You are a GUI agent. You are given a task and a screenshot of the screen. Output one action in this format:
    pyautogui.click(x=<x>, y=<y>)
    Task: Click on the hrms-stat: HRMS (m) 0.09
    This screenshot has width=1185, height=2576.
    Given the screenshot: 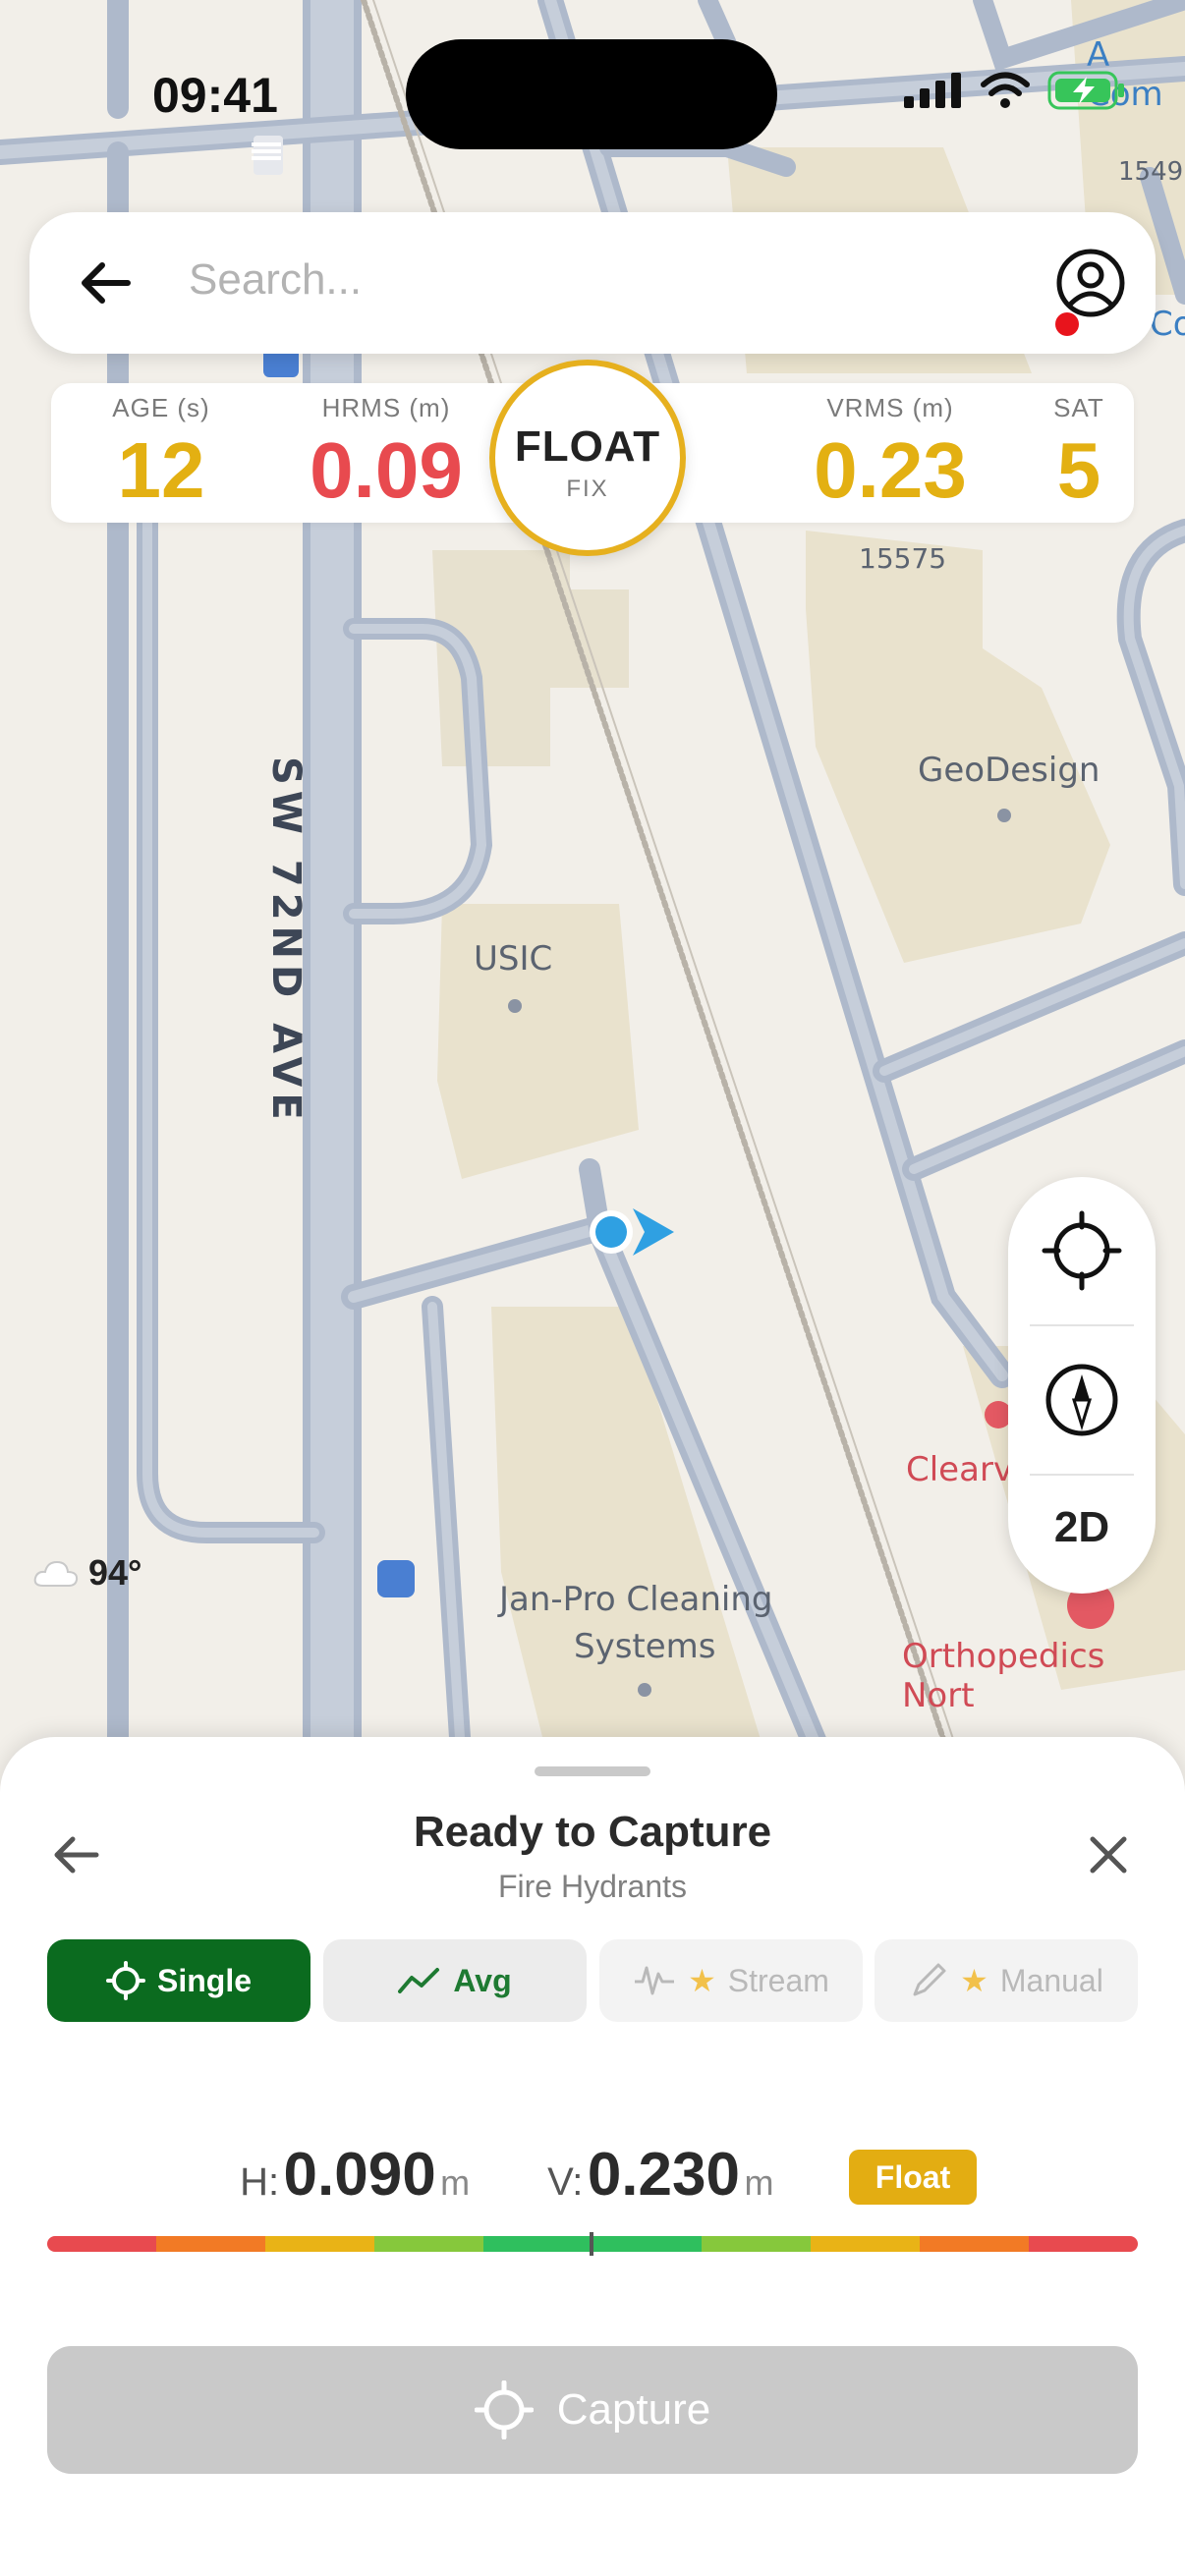 What is the action you would take?
    pyautogui.click(x=386, y=448)
    